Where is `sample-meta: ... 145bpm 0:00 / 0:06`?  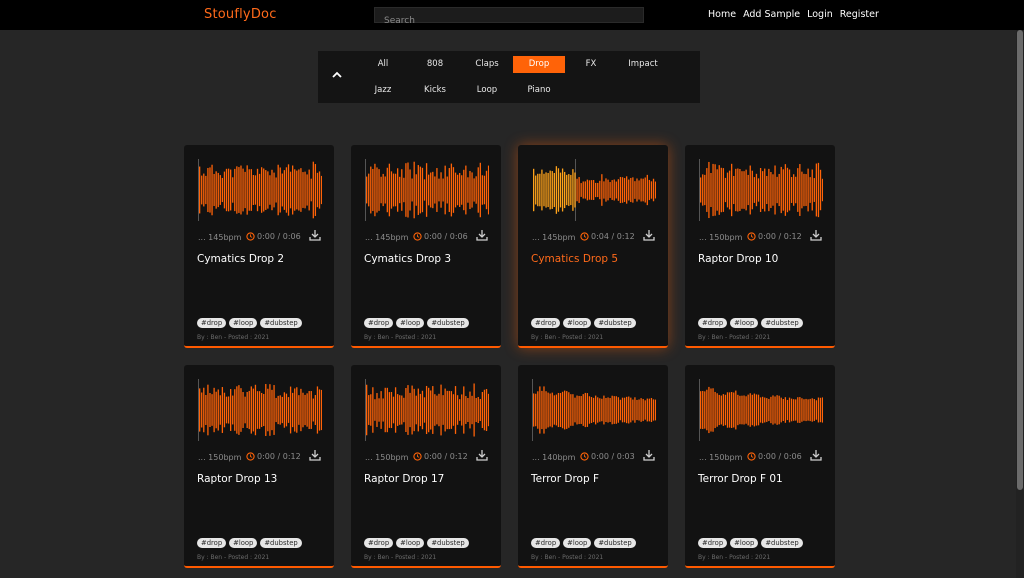
sample-meta: ... 145bpm 0:00 / 0:06 is located at coordinates (261, 238).